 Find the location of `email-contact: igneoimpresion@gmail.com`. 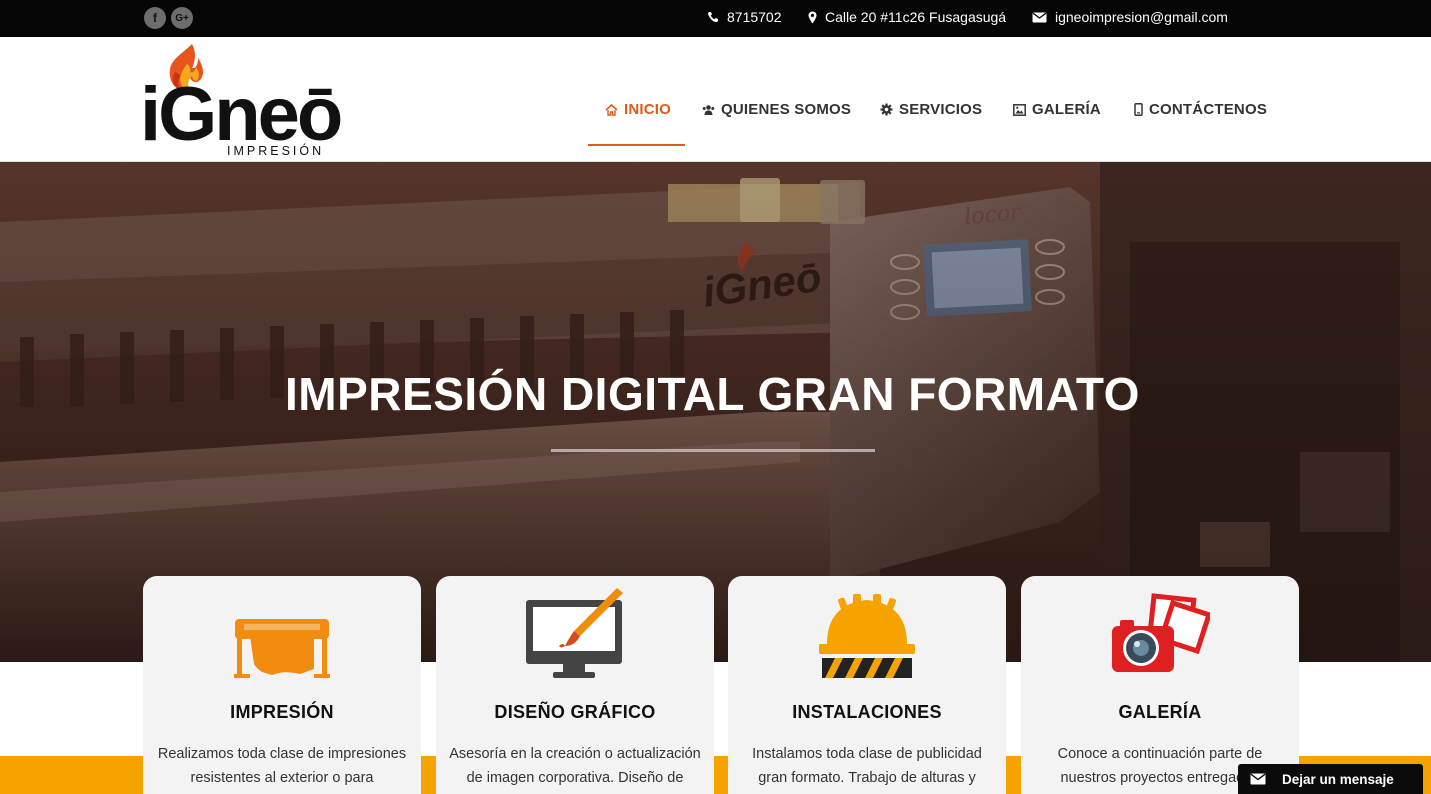

email-contact: igneoimpresion@gmail.com is located at coordinates (1130, 17).